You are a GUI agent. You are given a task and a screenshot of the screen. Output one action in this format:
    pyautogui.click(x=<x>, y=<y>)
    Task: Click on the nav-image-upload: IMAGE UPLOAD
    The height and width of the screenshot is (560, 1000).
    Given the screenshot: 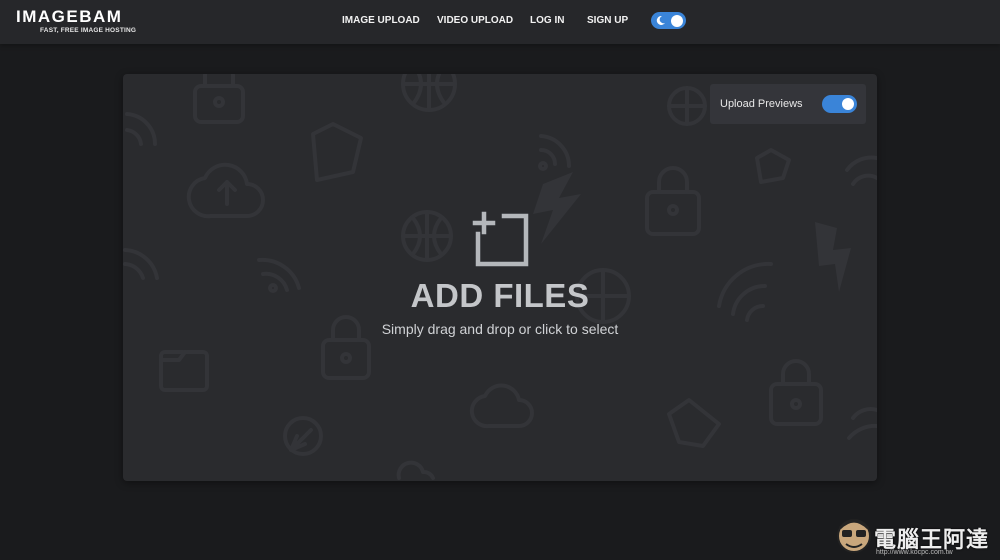 What is the action you would take?
    pyautogui.click(x=381, y=20)
    